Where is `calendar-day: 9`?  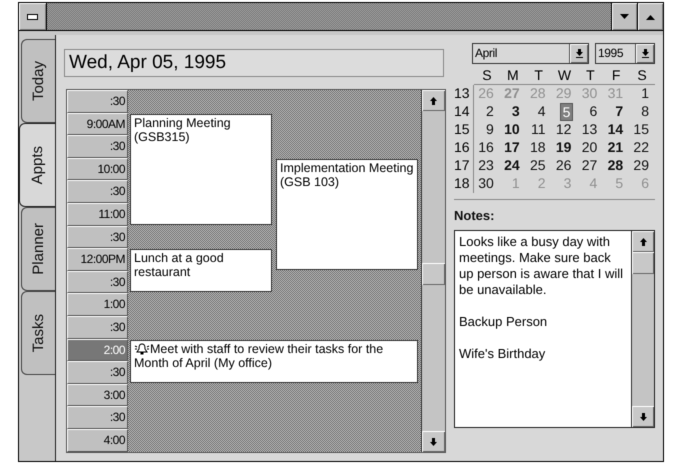
calendar-day: 9 is located at coordinates (490, 130).